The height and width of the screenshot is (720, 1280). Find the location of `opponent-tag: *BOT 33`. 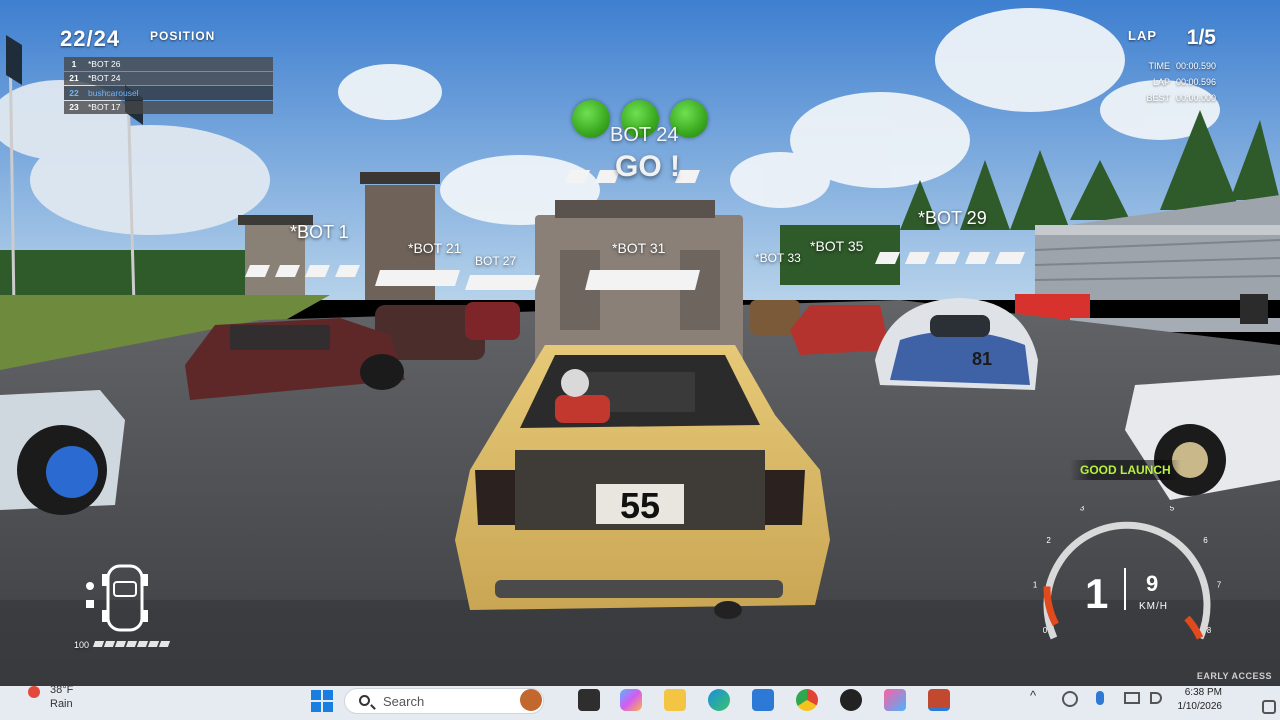

opponent-tag: *BOT 33 is located at coordinates (778, 258).